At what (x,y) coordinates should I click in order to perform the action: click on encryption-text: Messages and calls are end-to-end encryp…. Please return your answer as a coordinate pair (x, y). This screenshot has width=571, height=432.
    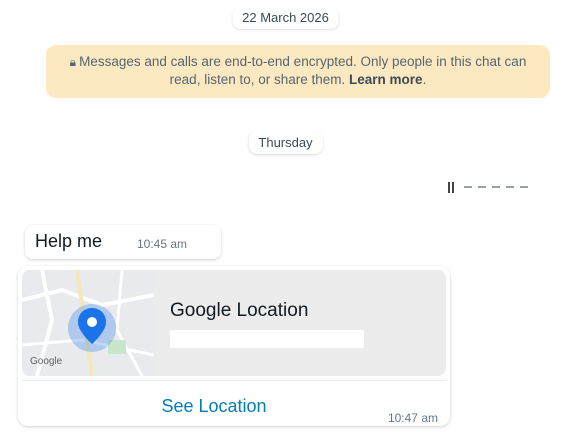
    Looking at the image, I should click on (303, 70).